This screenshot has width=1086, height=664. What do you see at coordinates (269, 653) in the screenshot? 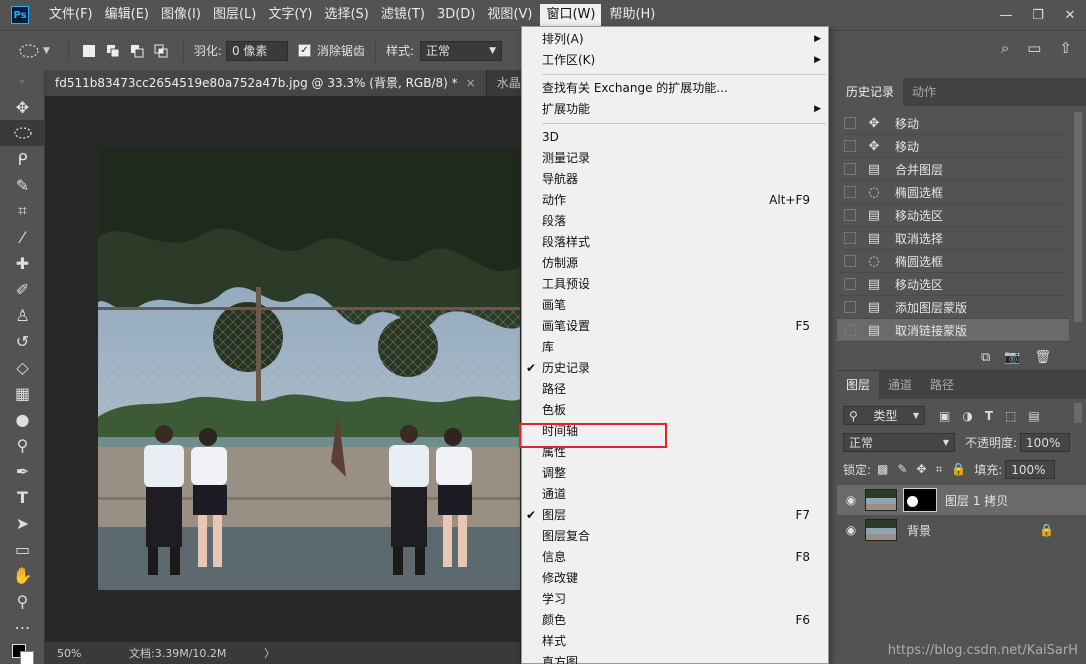
I see `status-arrow-icon: 〉` at bounding box center [269, 653].